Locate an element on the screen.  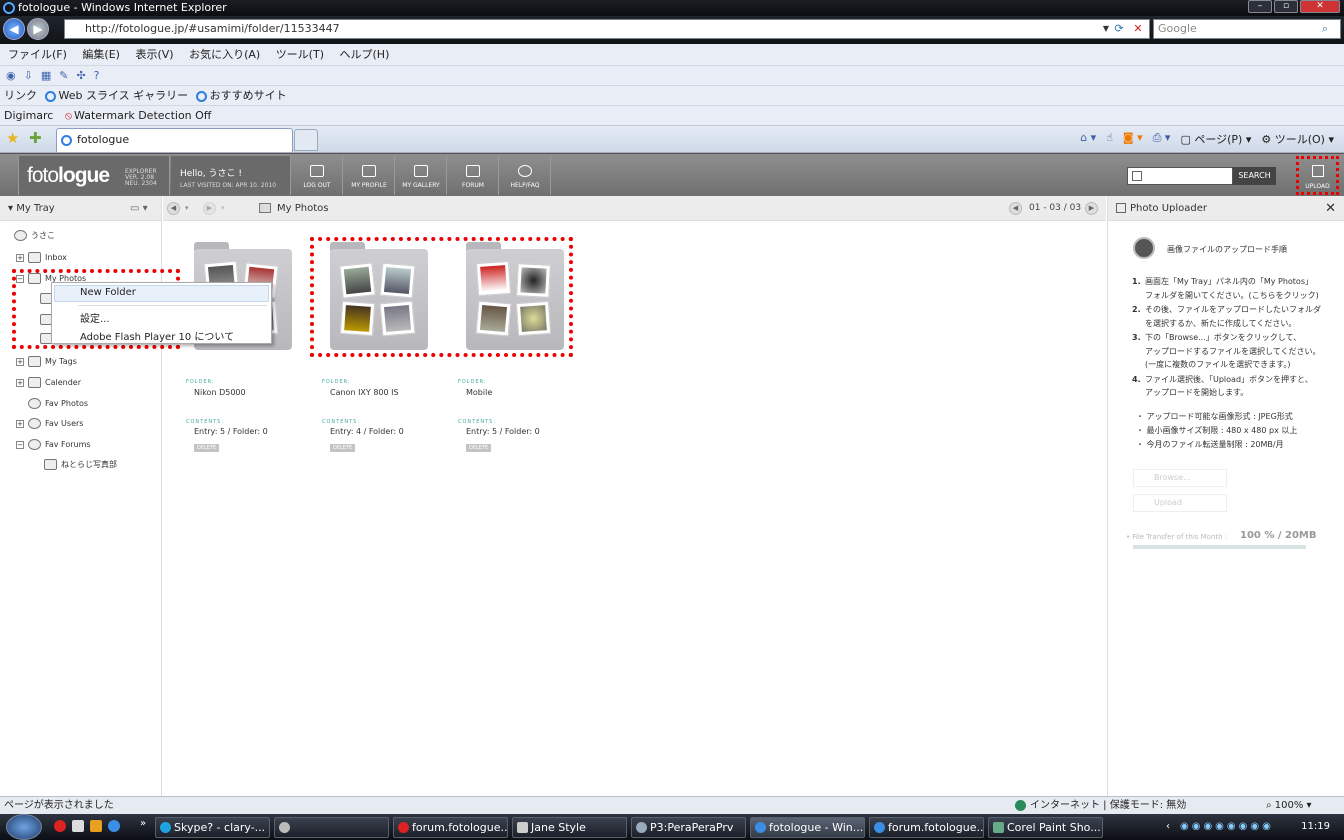
next-dropdown-icon: ▾ is located at coordinates (223, 208).